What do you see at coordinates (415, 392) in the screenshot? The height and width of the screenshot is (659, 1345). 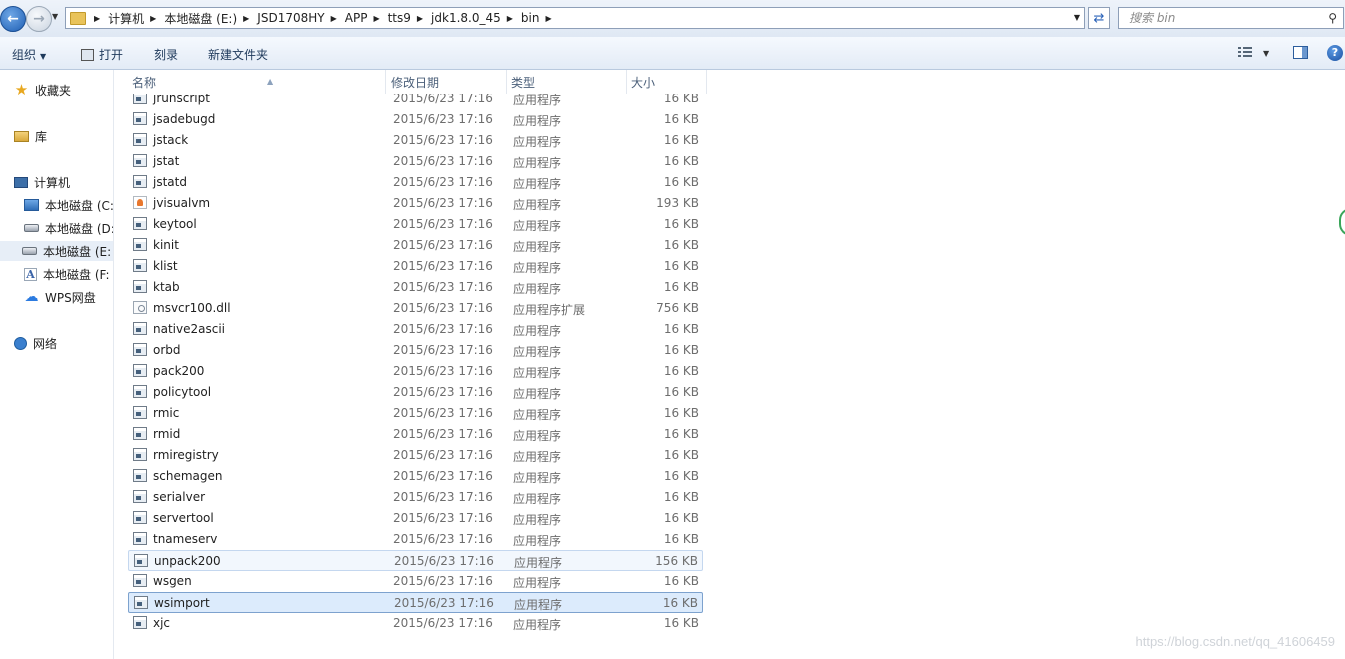 I see `file-row: policytool 2015/6/23 17:16 应用程序 16 KB` at bounding box center [415, 392].